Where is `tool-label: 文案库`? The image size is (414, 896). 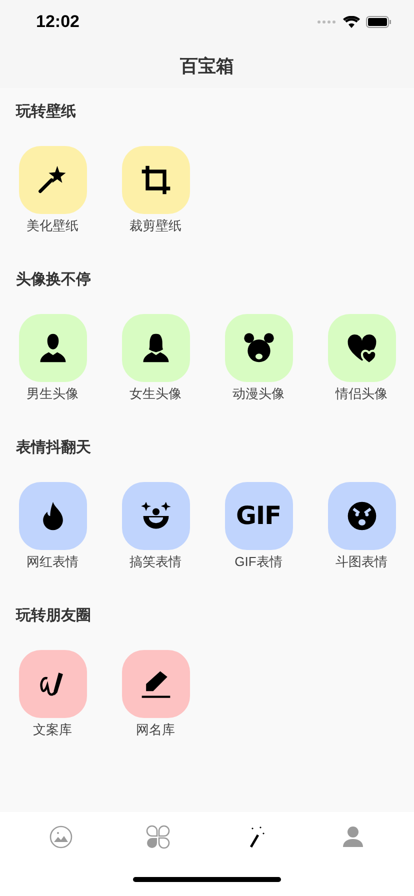 tool-label: 文案库 is located at coordinates (52, 730).